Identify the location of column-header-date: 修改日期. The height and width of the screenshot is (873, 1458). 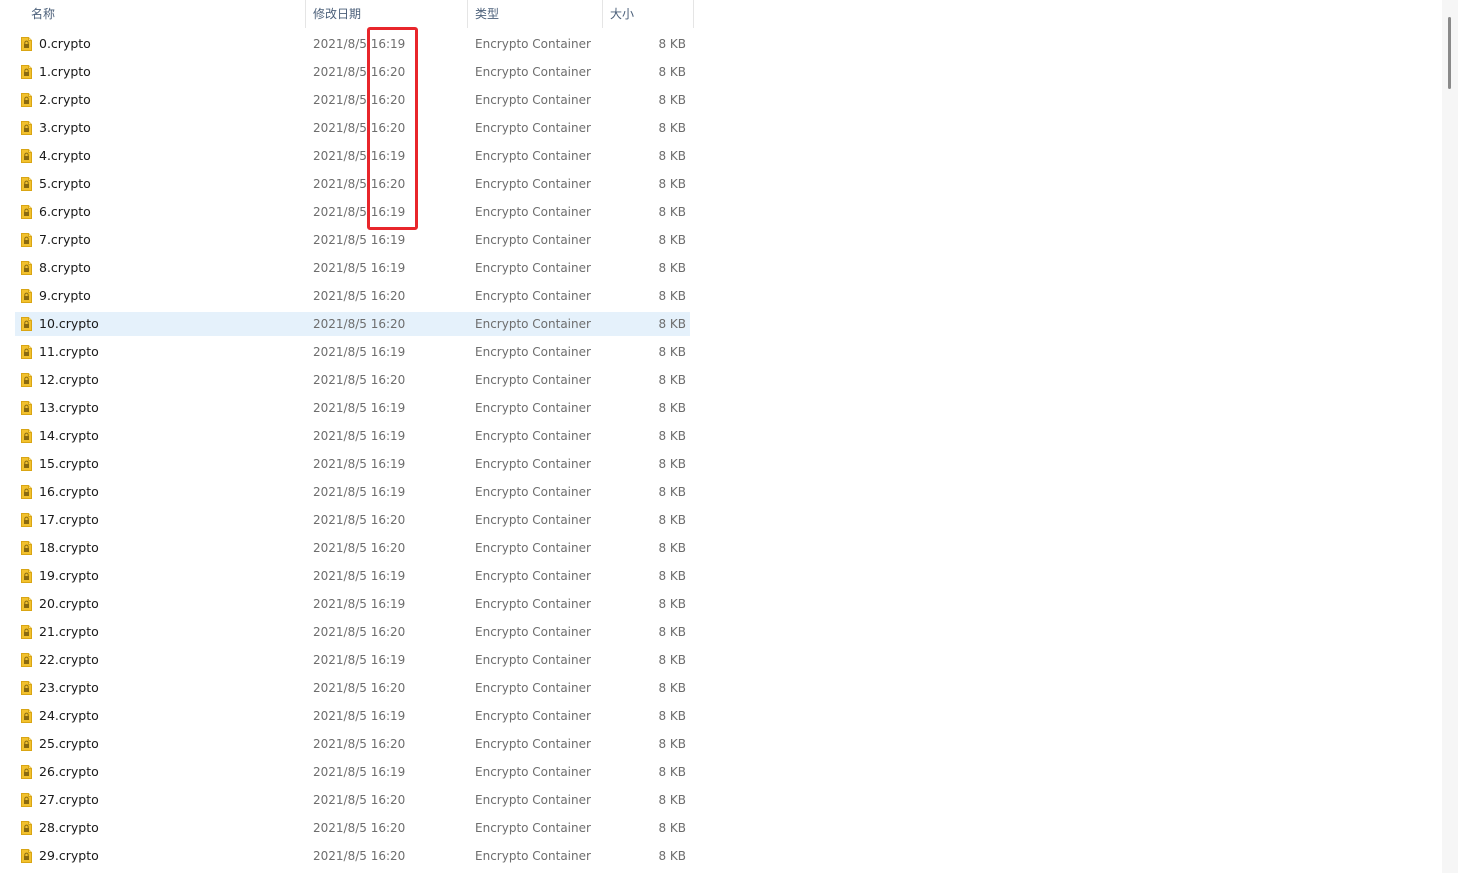
(337, 14).